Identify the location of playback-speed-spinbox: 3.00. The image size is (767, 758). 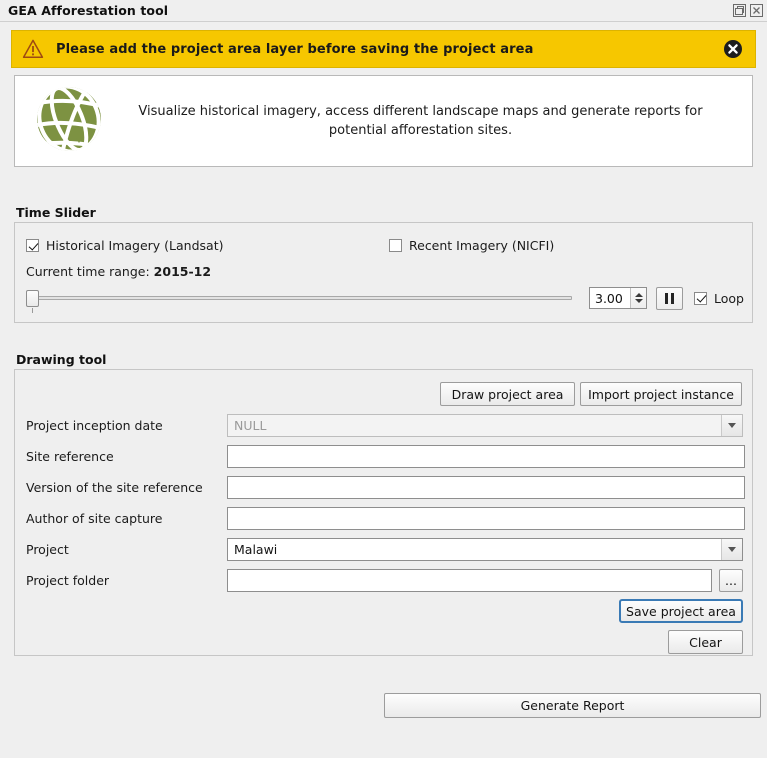
(618, 298).